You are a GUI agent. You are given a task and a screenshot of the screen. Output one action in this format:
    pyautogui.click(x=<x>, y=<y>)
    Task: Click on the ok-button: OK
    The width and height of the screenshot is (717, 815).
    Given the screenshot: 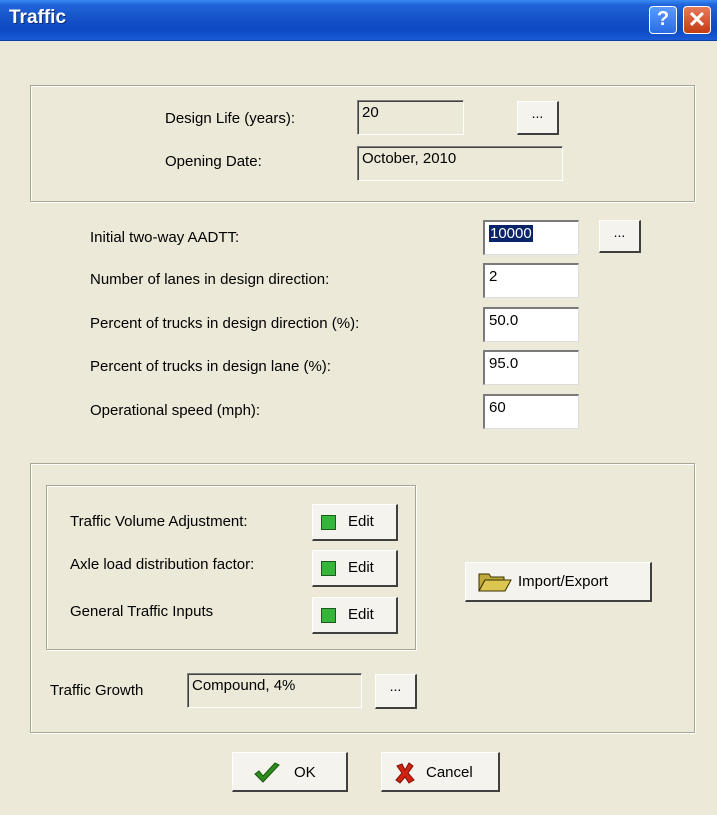 What is the action you would take?
    pyautogui.click(x=290, y=772)
    